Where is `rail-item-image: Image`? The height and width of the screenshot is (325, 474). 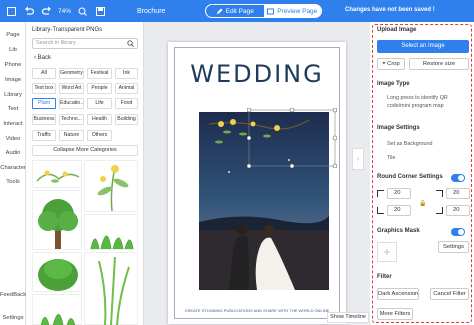 rail-item-image: Image is located at coordinates (13, 80).